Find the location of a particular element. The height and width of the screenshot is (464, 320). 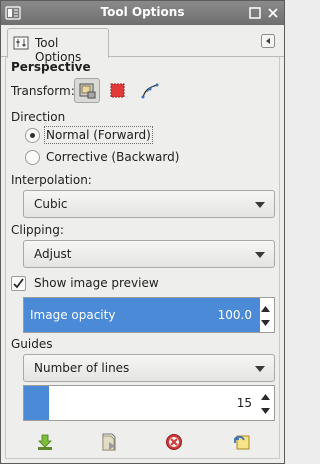

tool-name: Perspective is located at coordinates (51, 67).